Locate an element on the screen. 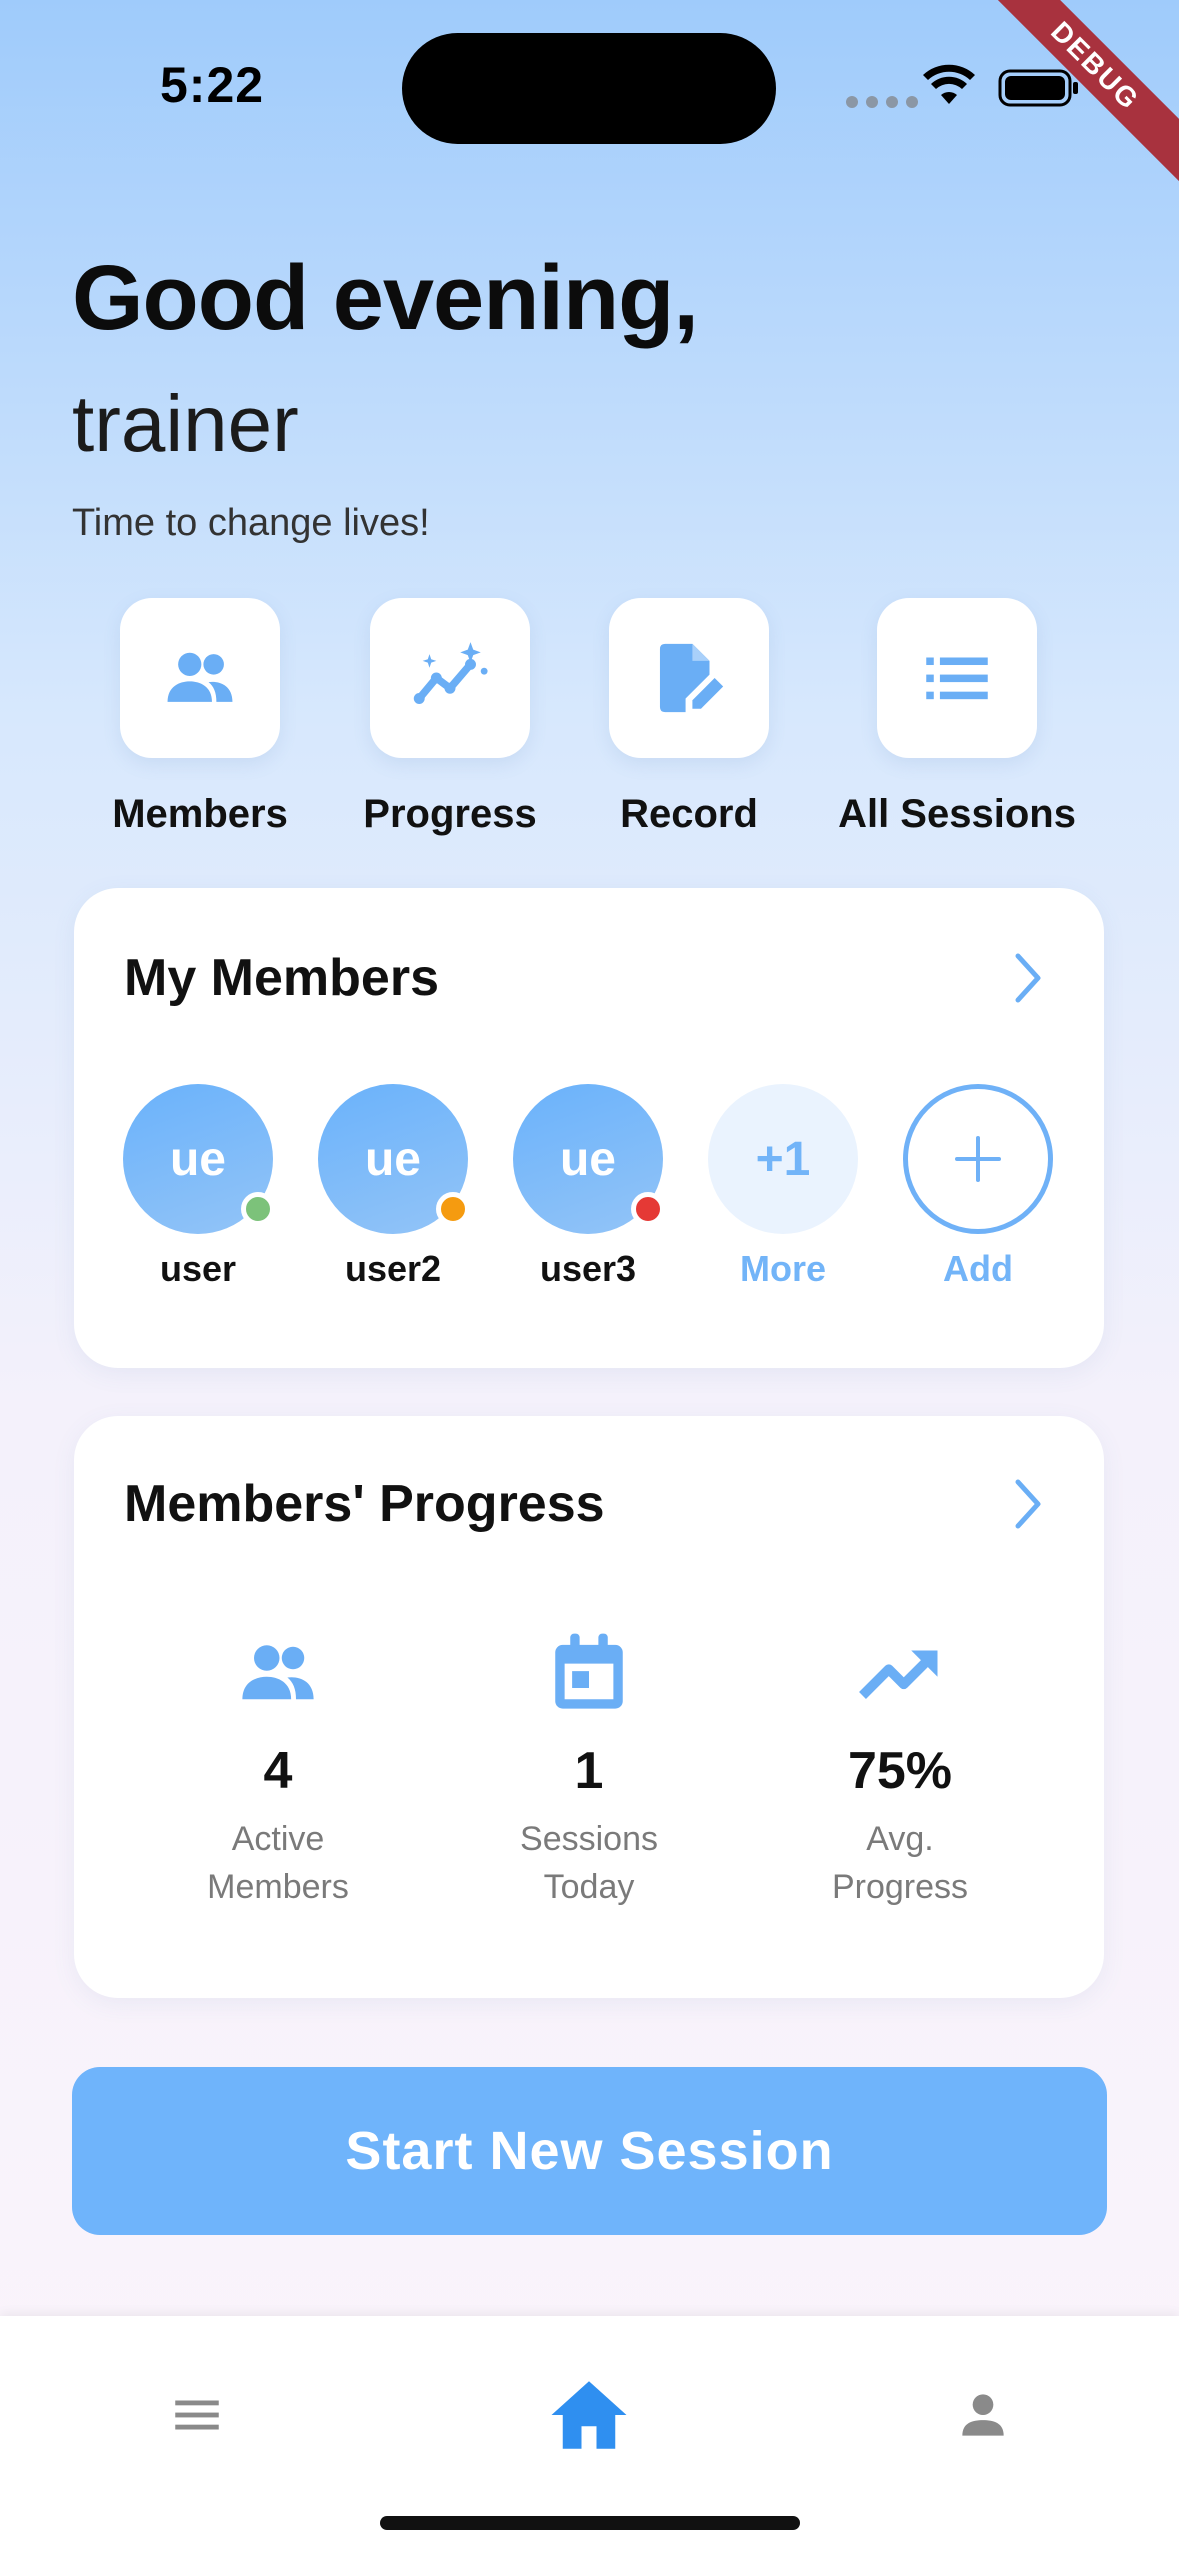 Image resolution: width=1179 pixels, height=2556 pixels. quick-action-members-tile is located at coordinates (200, 678).